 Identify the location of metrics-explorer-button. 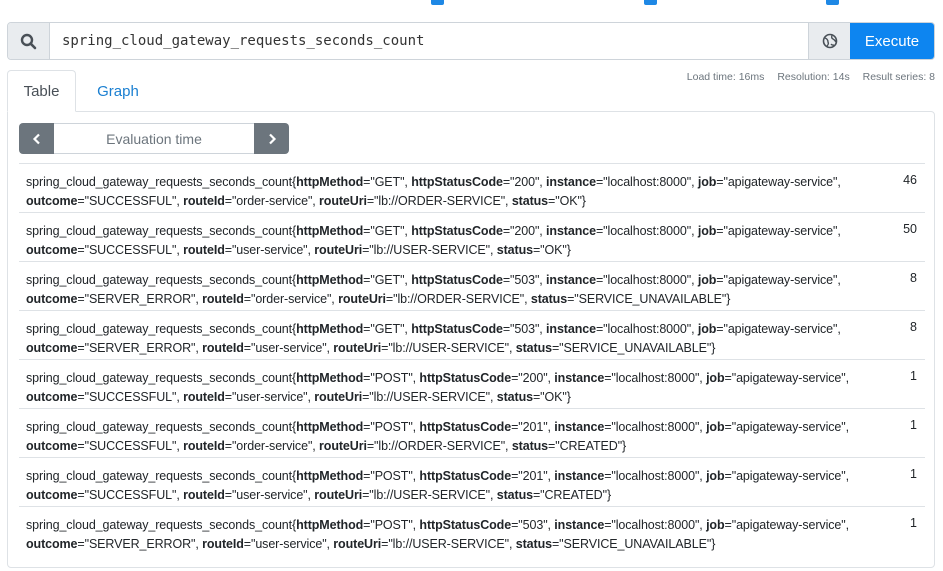
(829, 41).